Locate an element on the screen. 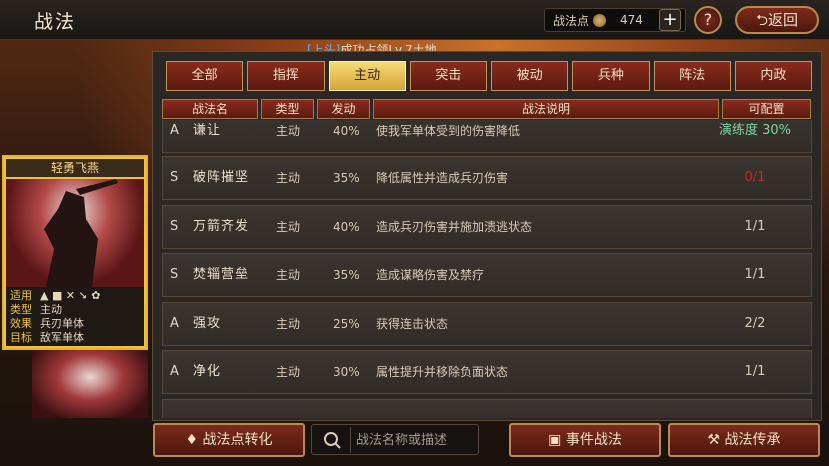 This screenshot has height=466, width=829. tactic-config: 2/2 is located at coordinates (755, 323).